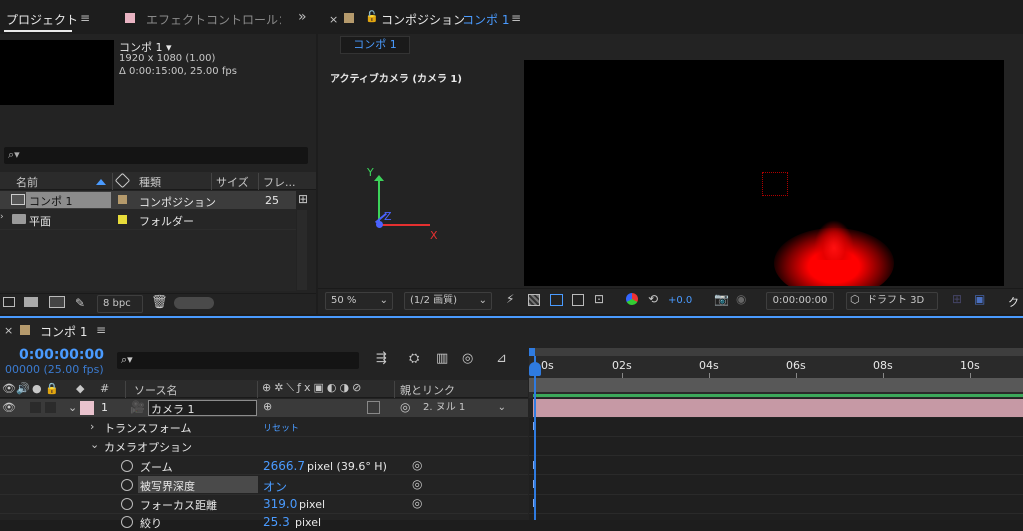  I want to click on reset-exposure-icon: ⟲, so click(653, 299).